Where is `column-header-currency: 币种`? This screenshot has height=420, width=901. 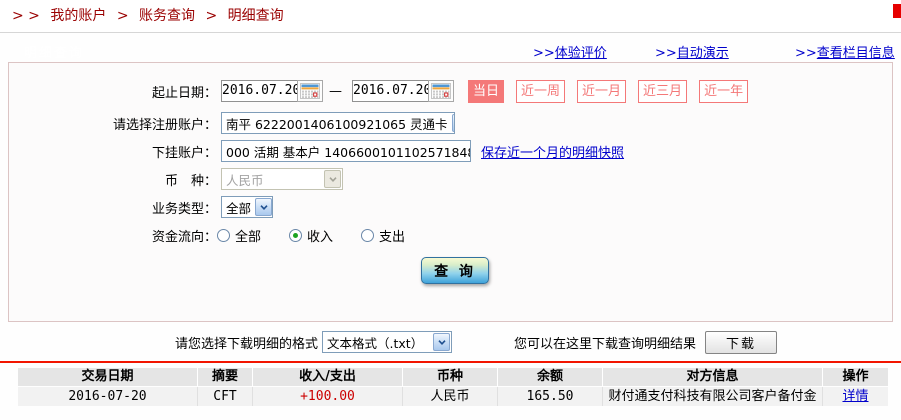
column-header-currency: 币种 is located at coordinates (450, 377).